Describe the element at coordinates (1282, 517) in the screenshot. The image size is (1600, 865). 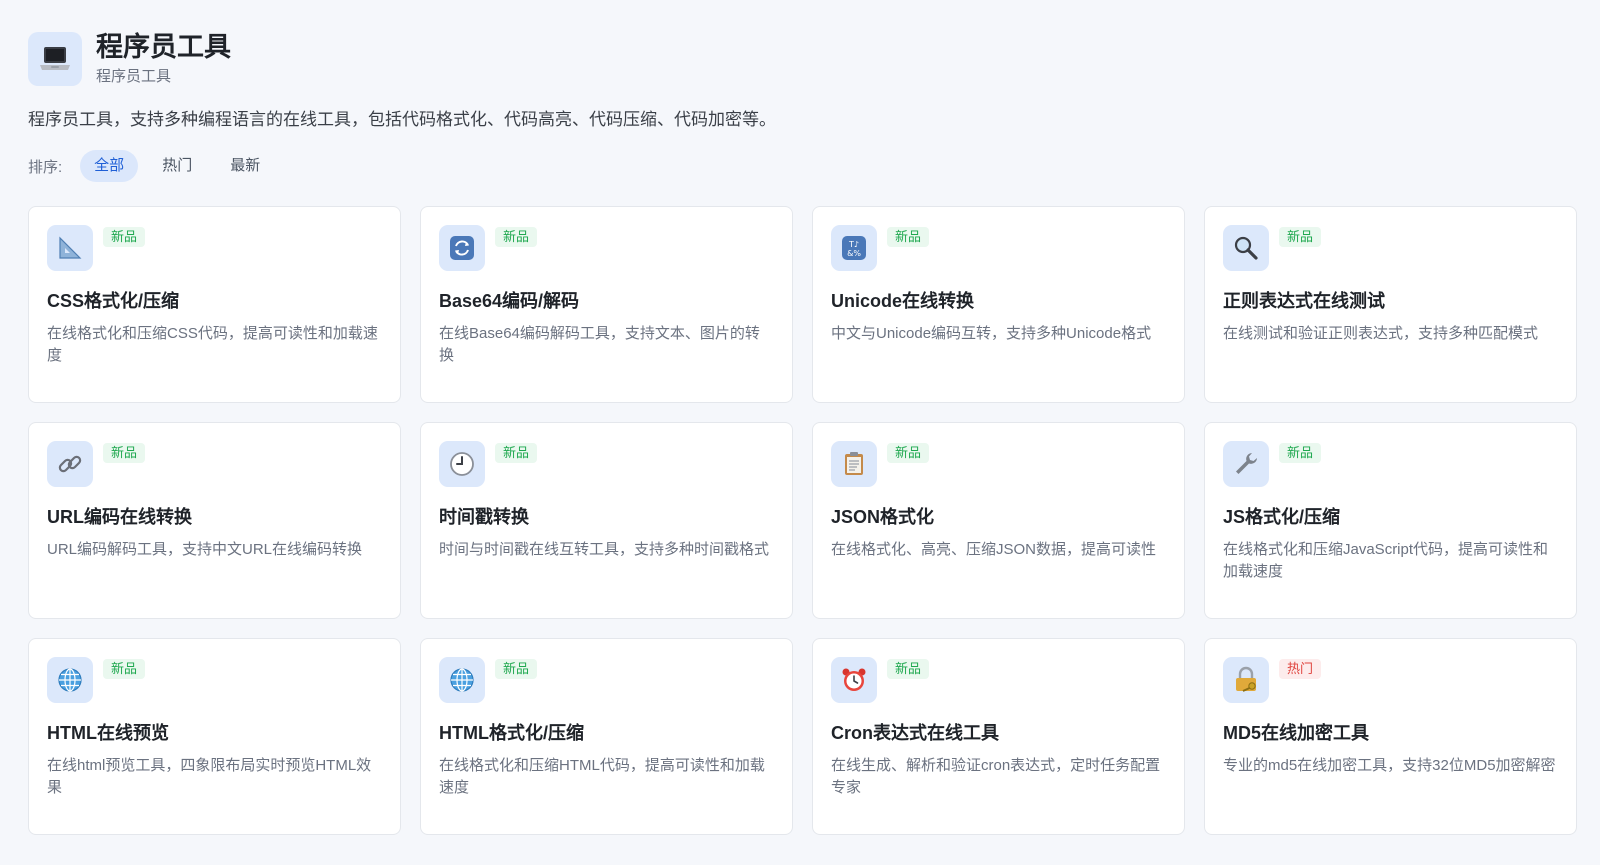
I see `tool-title: JS格式化/压缩` at that location.